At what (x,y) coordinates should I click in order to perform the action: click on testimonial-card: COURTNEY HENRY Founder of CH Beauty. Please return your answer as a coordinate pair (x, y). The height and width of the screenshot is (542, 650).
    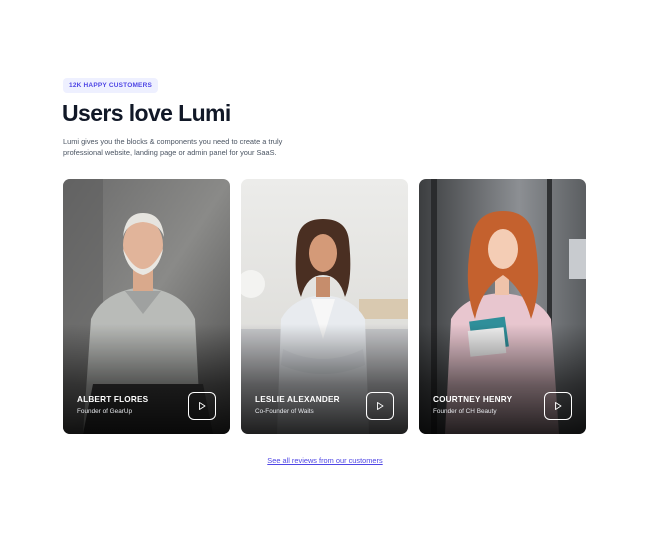
    Looking at the image, I should click on (502, 306).